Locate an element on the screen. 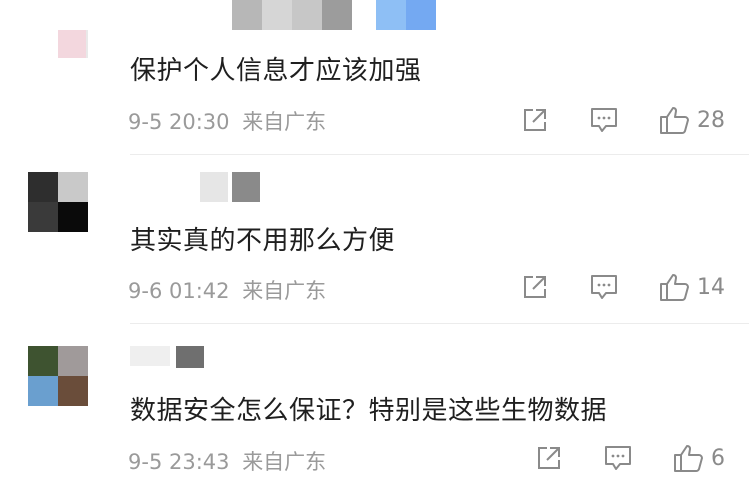 This screenshot has height=481, width=749. comment-actions: 6 is located at coordinates (610, 458).